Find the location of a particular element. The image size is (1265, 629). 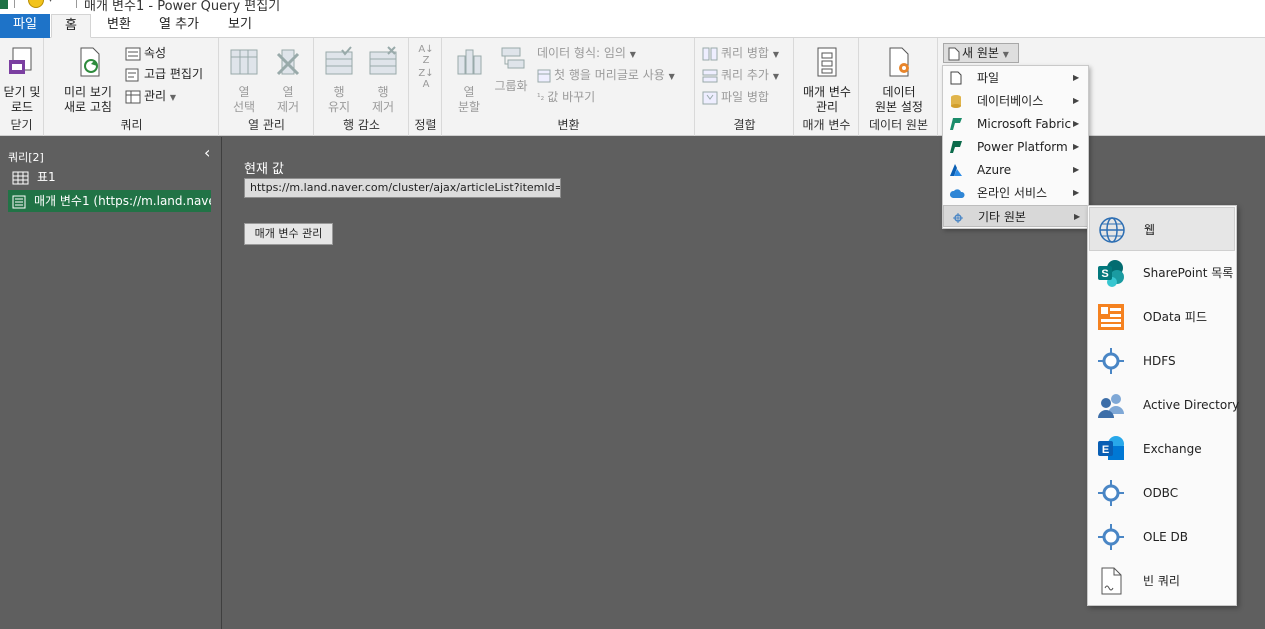

other-sources-icon is located at coordinates (958, 218).